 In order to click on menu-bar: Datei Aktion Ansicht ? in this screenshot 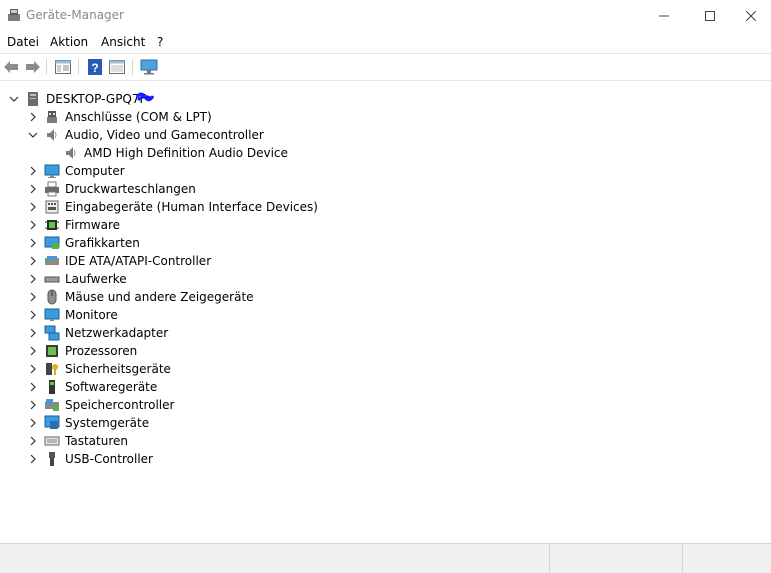, I will do `click(385, 42)`.